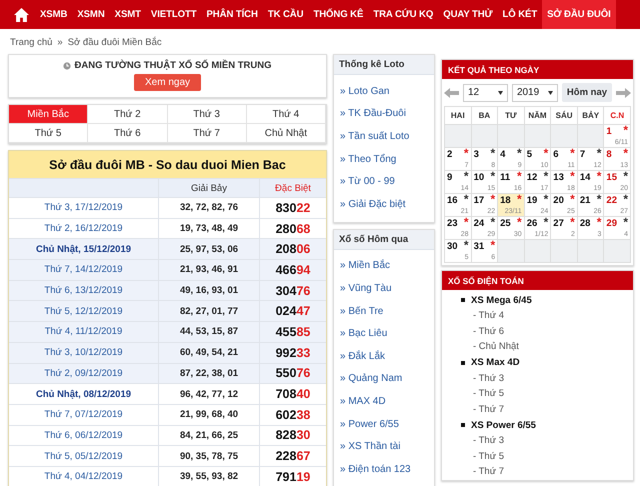  Describe the element at coordinates (293, 415) in the screenshot. I see `table-cell-text: 60238` at that location.